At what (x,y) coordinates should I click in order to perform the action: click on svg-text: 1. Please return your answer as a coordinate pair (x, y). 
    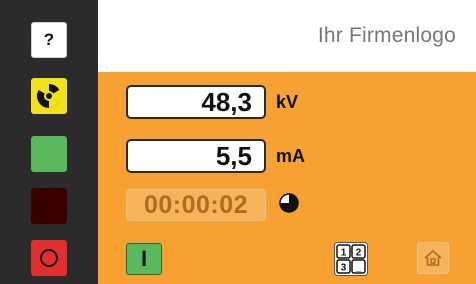
    Looking at the image, I should click on (344, 253).